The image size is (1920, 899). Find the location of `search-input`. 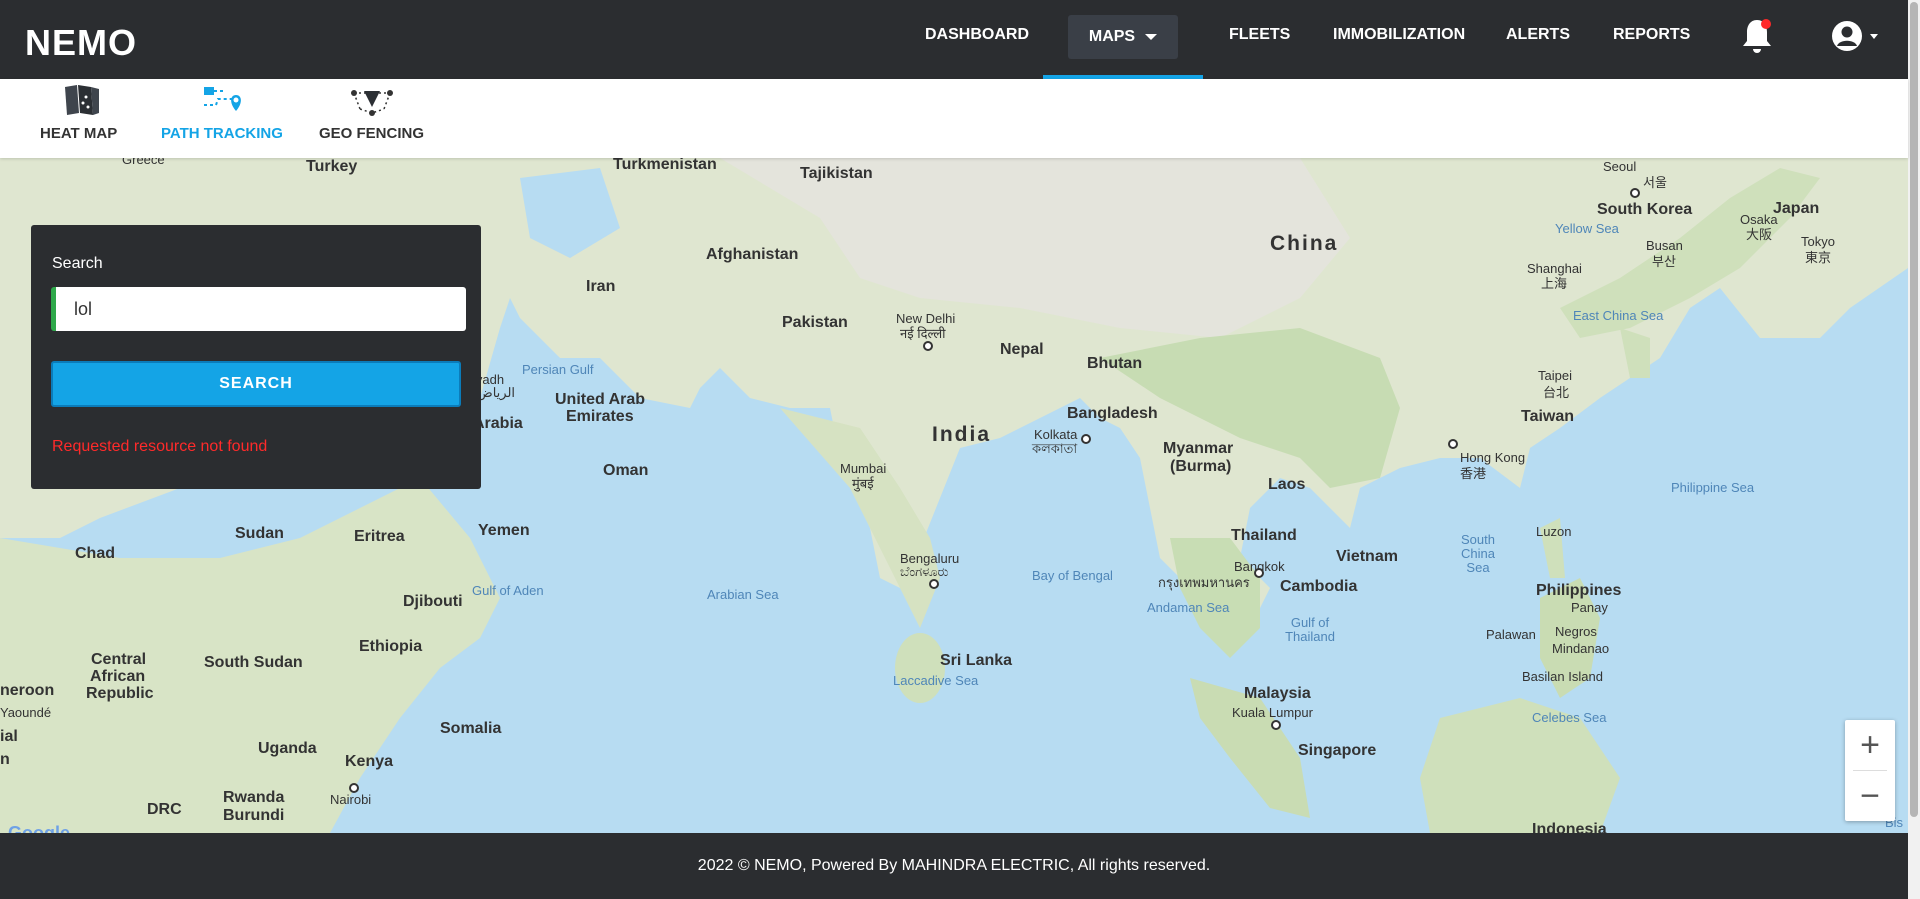

search-input is located at coordinates (258, 309).